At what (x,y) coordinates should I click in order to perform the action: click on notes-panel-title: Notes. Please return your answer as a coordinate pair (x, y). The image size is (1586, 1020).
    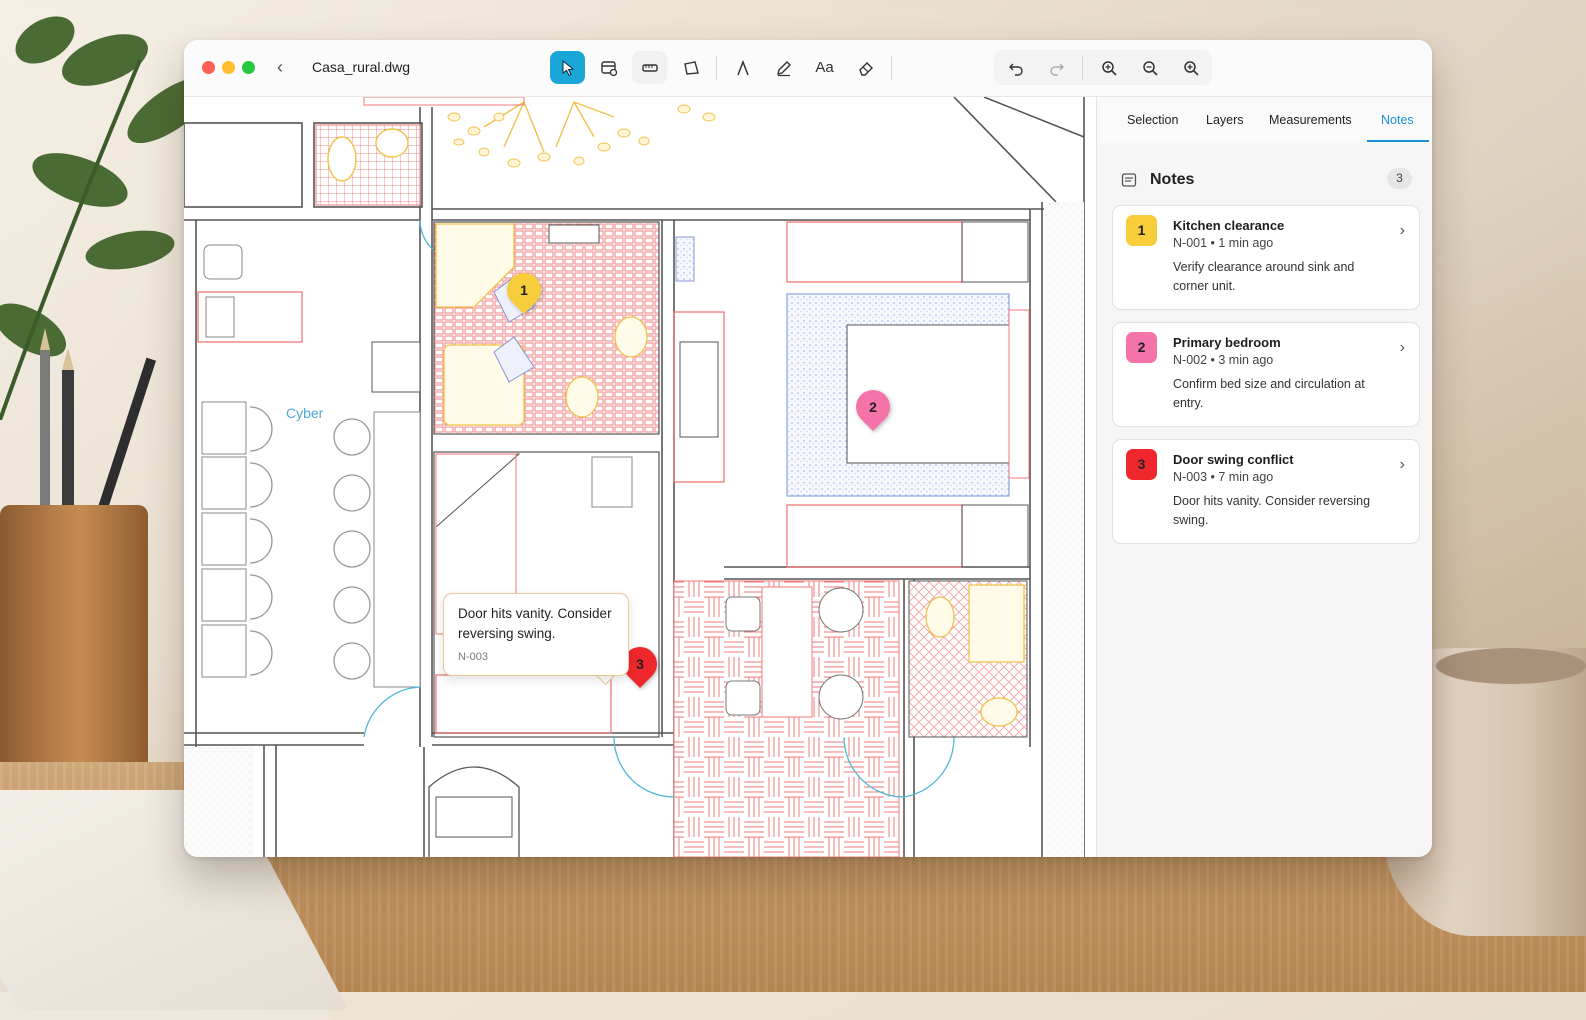
    Looking at the image, I should click on (1172, 179).